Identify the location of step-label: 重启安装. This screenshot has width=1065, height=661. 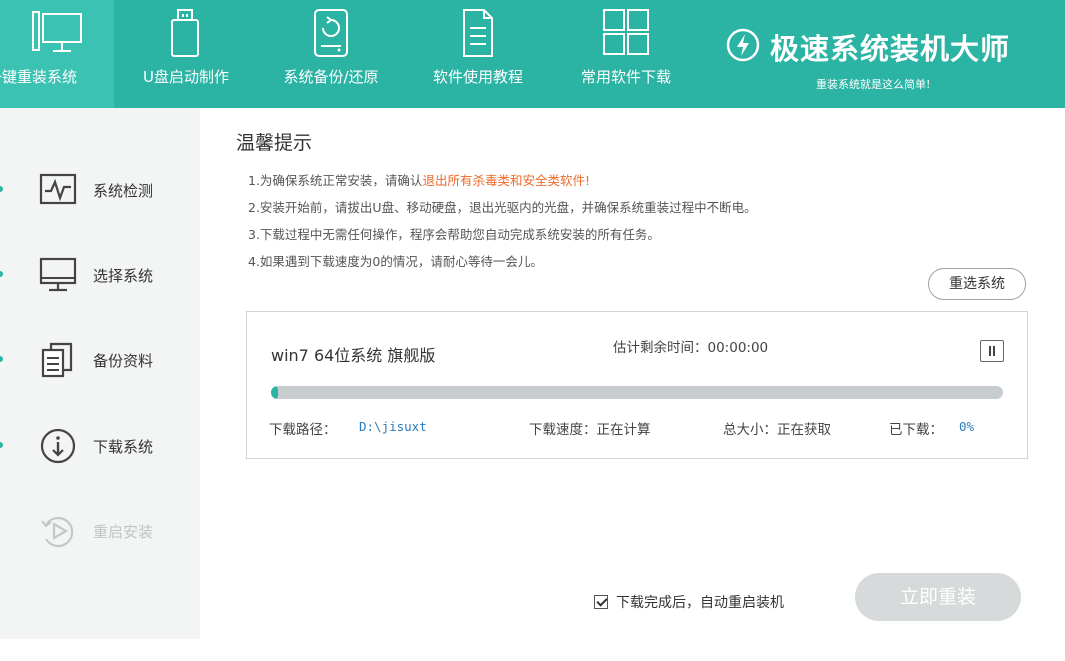
(123, 532).